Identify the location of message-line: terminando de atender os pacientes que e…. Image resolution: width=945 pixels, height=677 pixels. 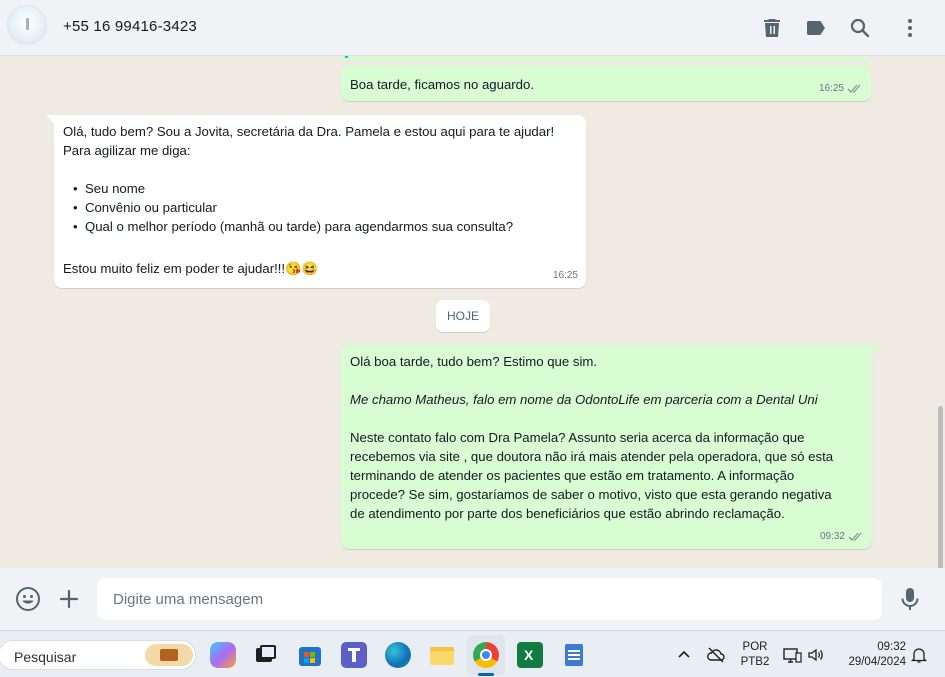
(572, 475).